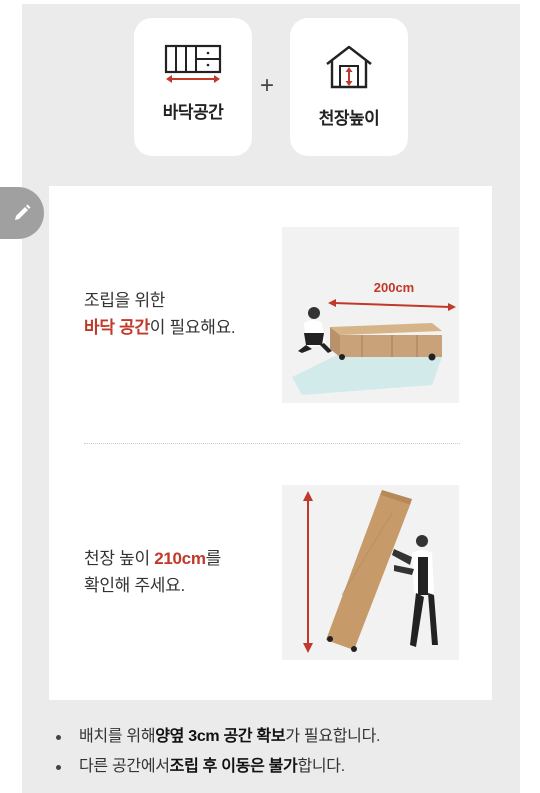  I want to click on floor-line-2: 바닥 공간이 필요해요., so click(160, 327).